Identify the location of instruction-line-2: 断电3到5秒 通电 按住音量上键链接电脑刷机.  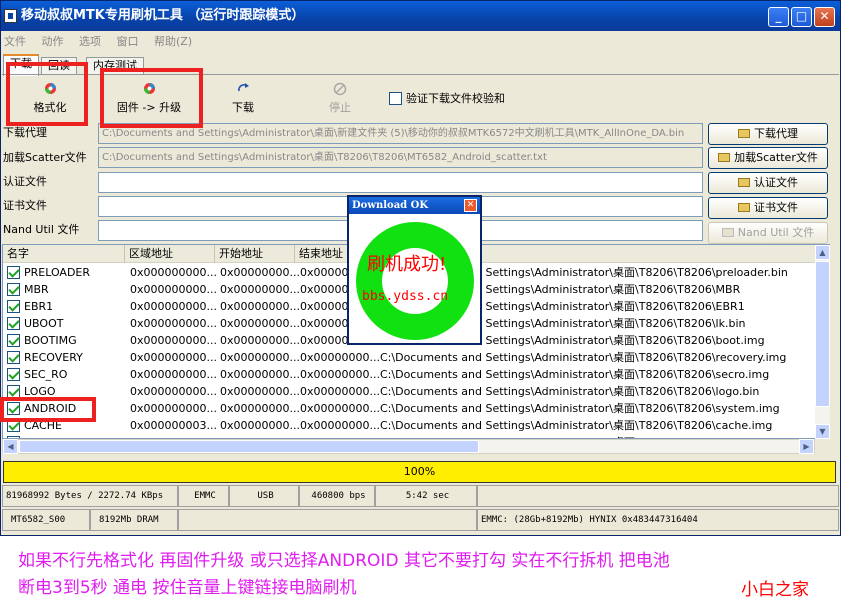
(187, 588).